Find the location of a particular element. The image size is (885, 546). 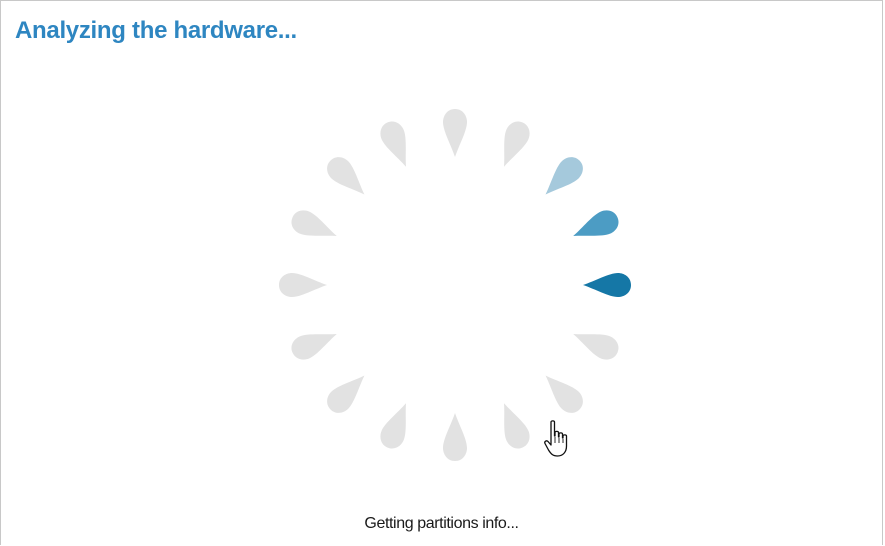

hand-pointer-icon is located at coordinates (556, 438).